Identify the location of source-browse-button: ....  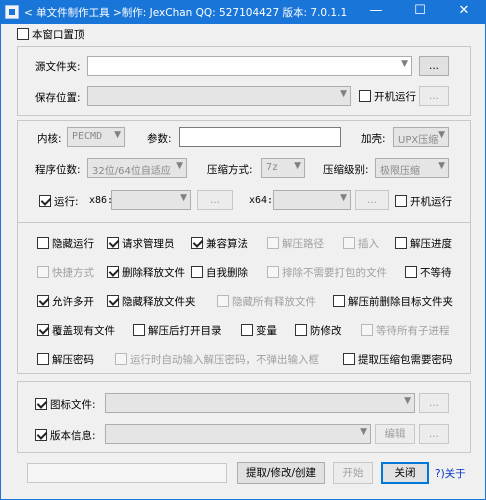
(434, 66).